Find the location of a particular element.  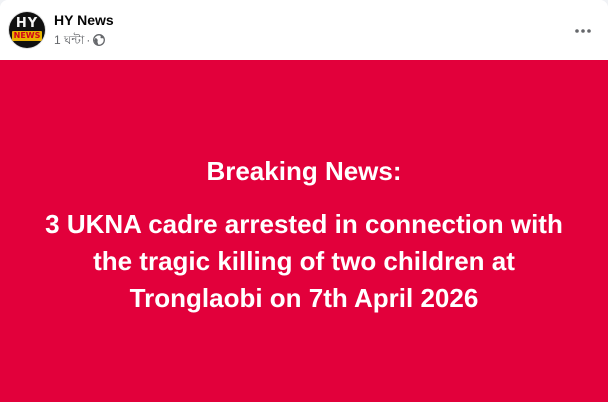

post-timestamp: 1 ঘন্টা is located at coordinates (69, 40).